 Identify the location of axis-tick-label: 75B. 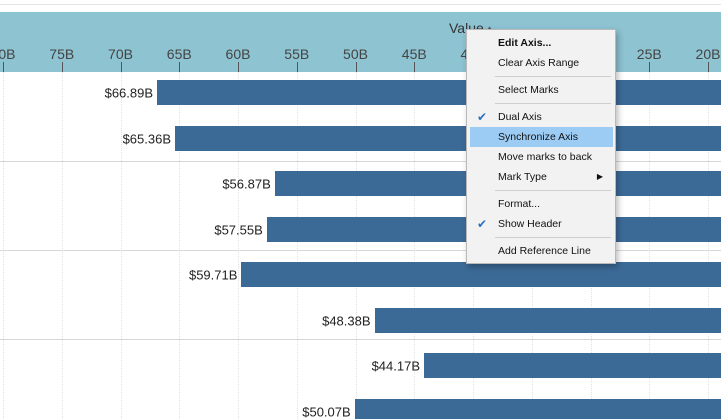
(62, 54).